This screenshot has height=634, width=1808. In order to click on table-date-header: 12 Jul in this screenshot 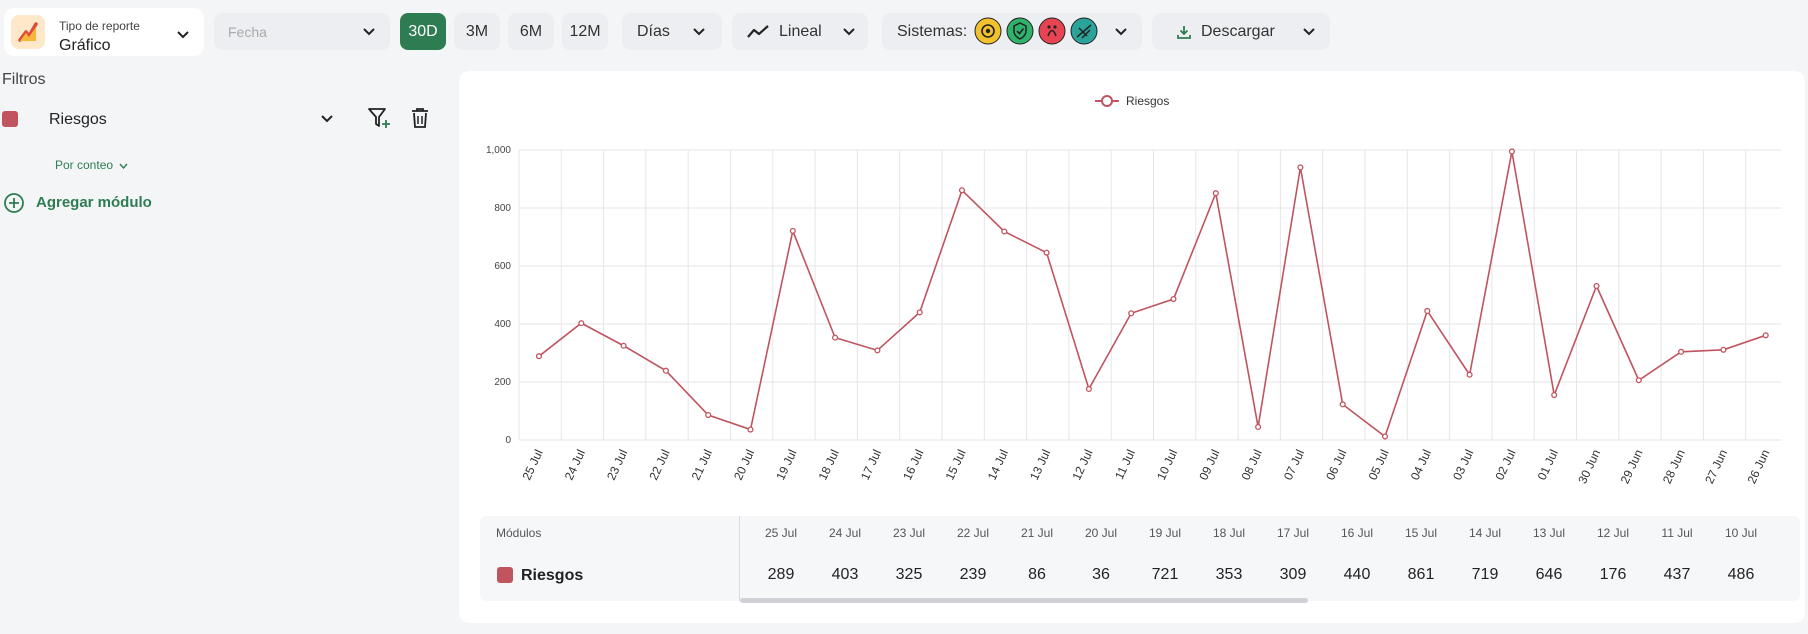, I will do `click(1613, 533)`.